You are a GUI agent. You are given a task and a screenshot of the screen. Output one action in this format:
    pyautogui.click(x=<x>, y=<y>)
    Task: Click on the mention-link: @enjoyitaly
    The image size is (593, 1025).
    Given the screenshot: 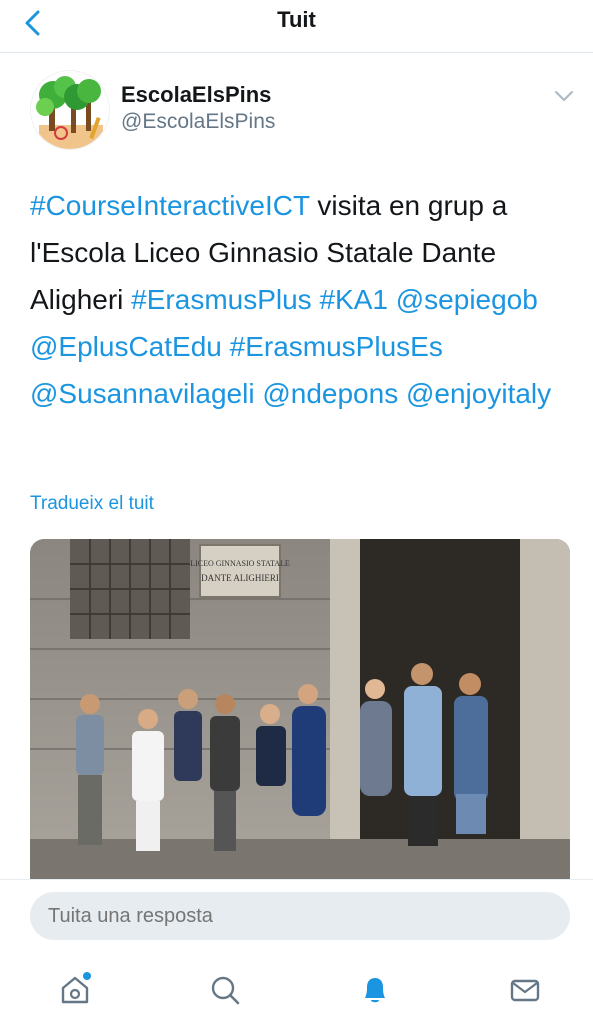 What is the action you would take?
    pyautogui.click(x=478, y=393)
    